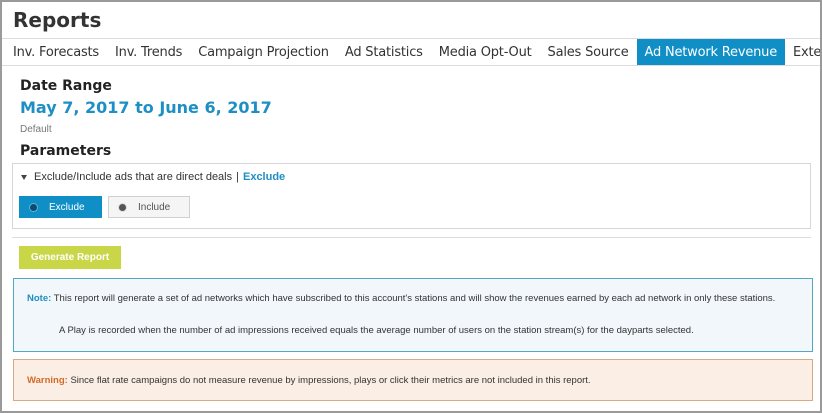 Image resolution: width=822 pixels, height=413 pixels. I want to click on date-preset-label: Default, so click(36, 129).